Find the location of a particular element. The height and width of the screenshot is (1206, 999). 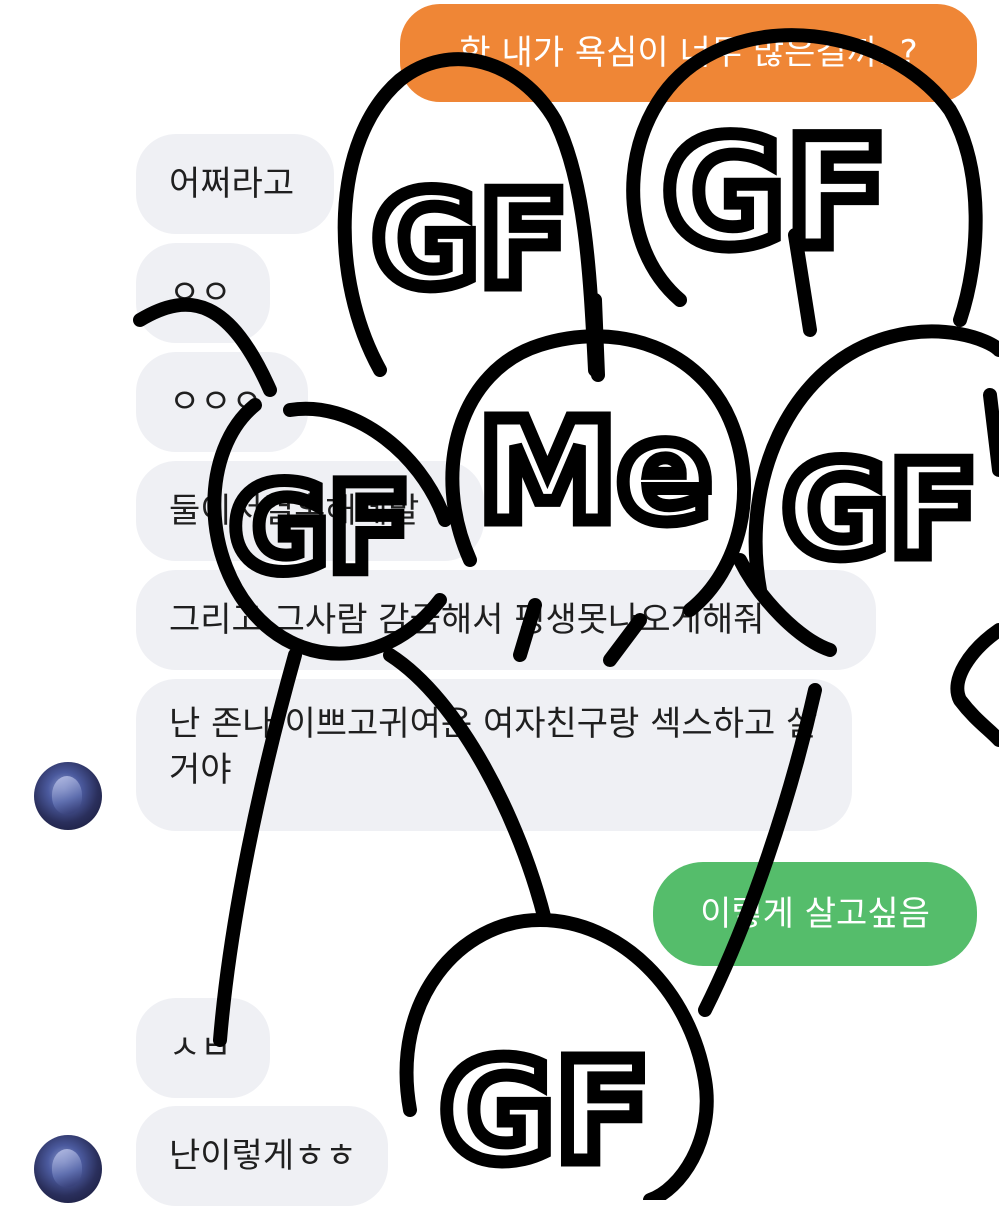

doodle-figure-gf-top-left: GF is located at coordinates (469, 214).